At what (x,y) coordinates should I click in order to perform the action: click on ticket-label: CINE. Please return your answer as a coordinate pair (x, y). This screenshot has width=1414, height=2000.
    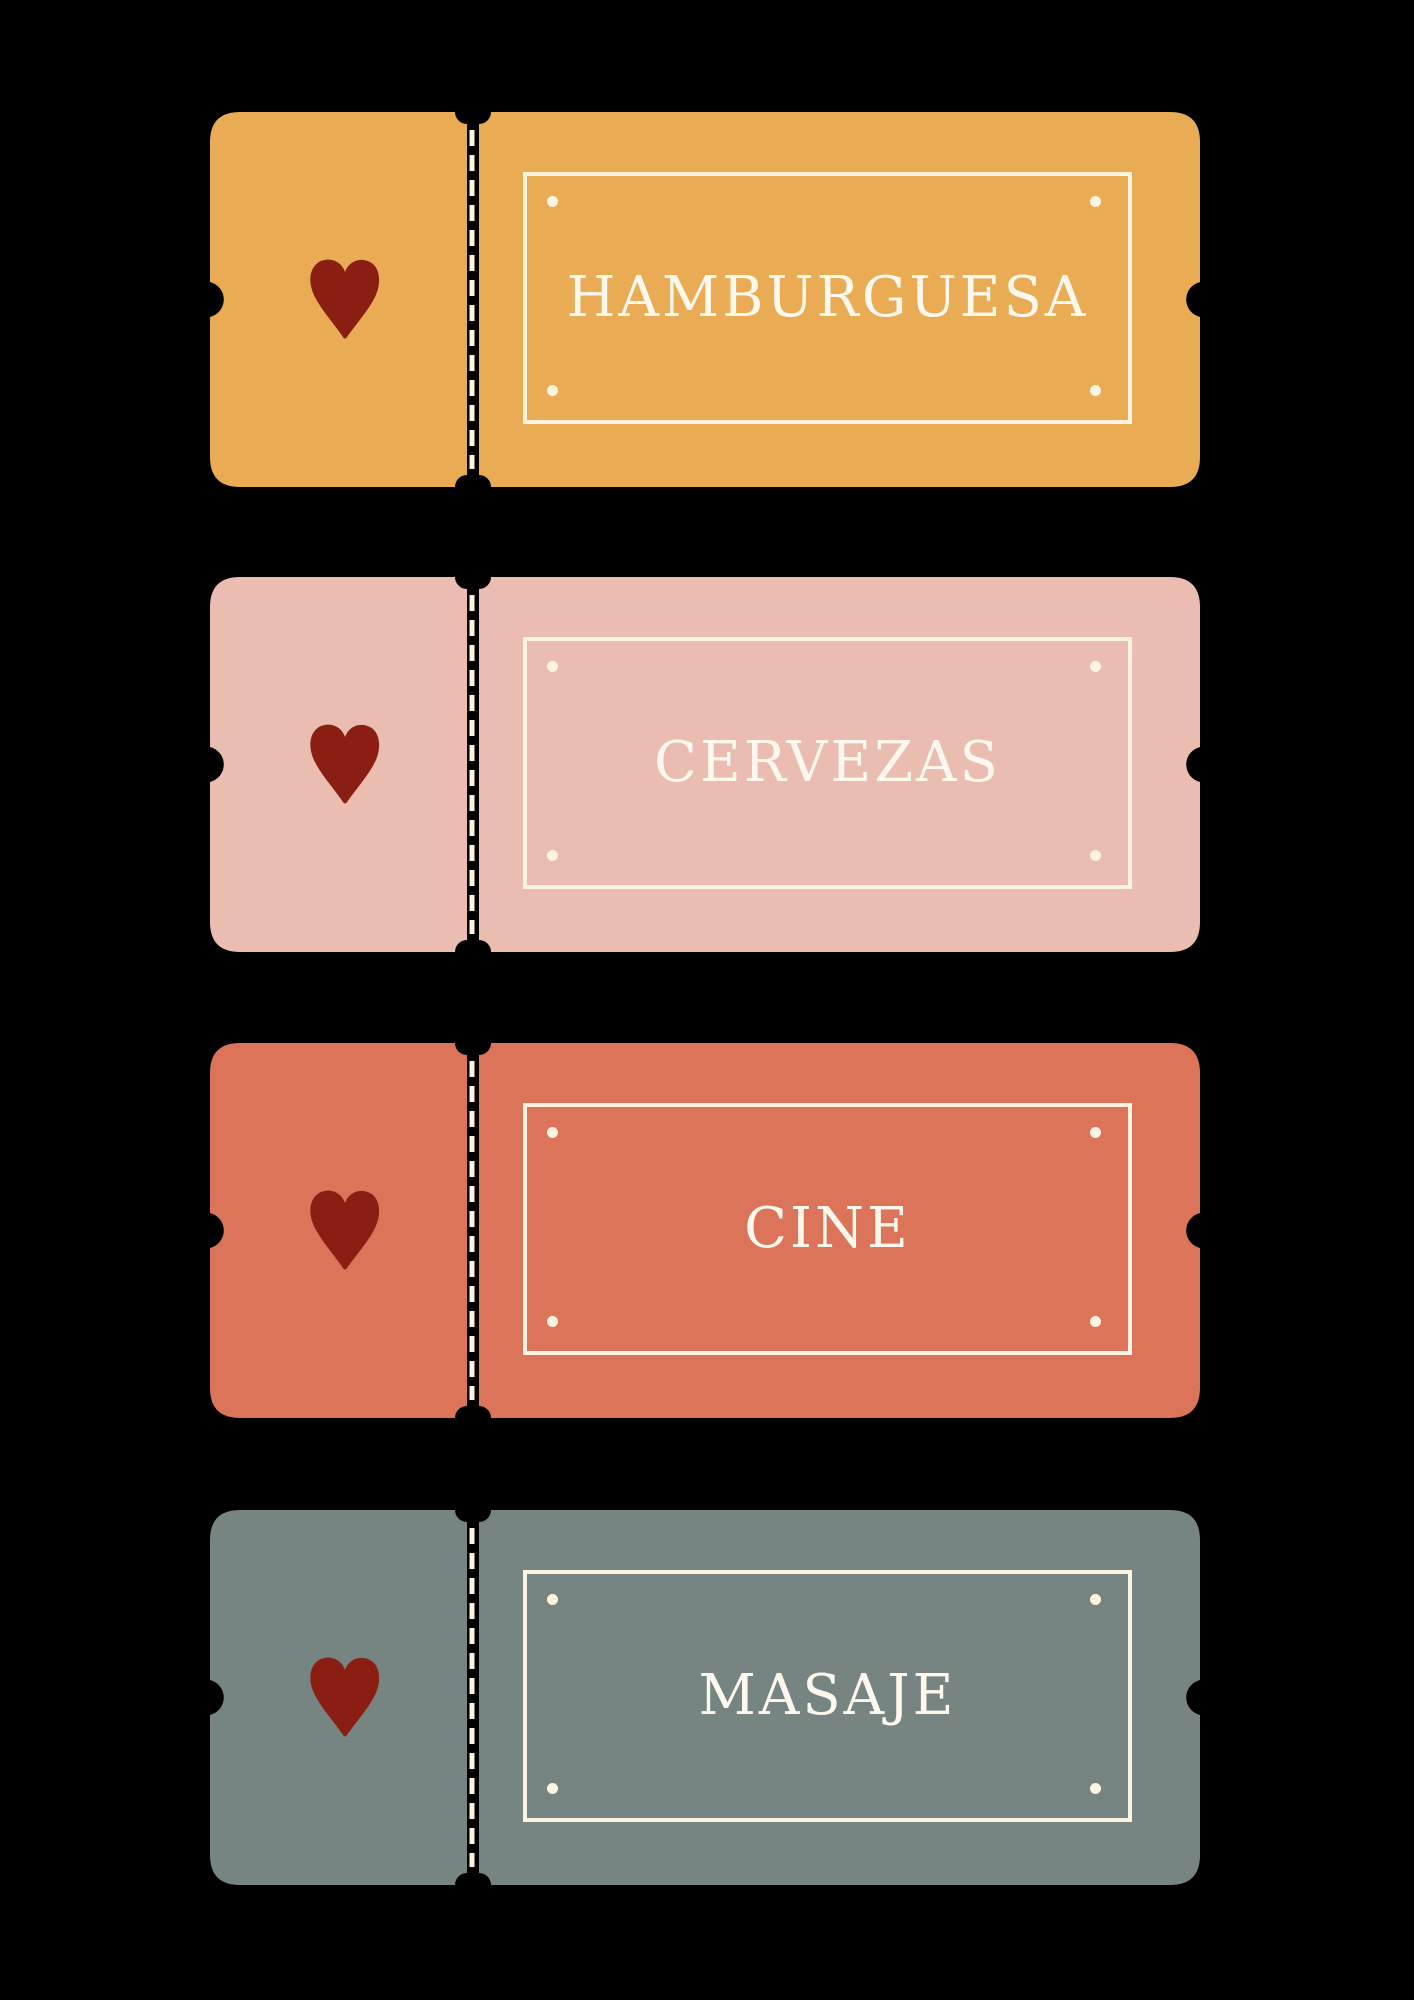
    Looking at the image, I should click on (827, 1228).